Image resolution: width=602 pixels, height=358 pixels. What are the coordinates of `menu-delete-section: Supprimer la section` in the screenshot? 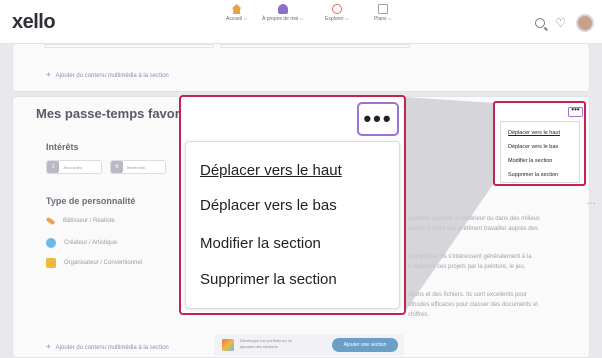 It's located at (268, 279).